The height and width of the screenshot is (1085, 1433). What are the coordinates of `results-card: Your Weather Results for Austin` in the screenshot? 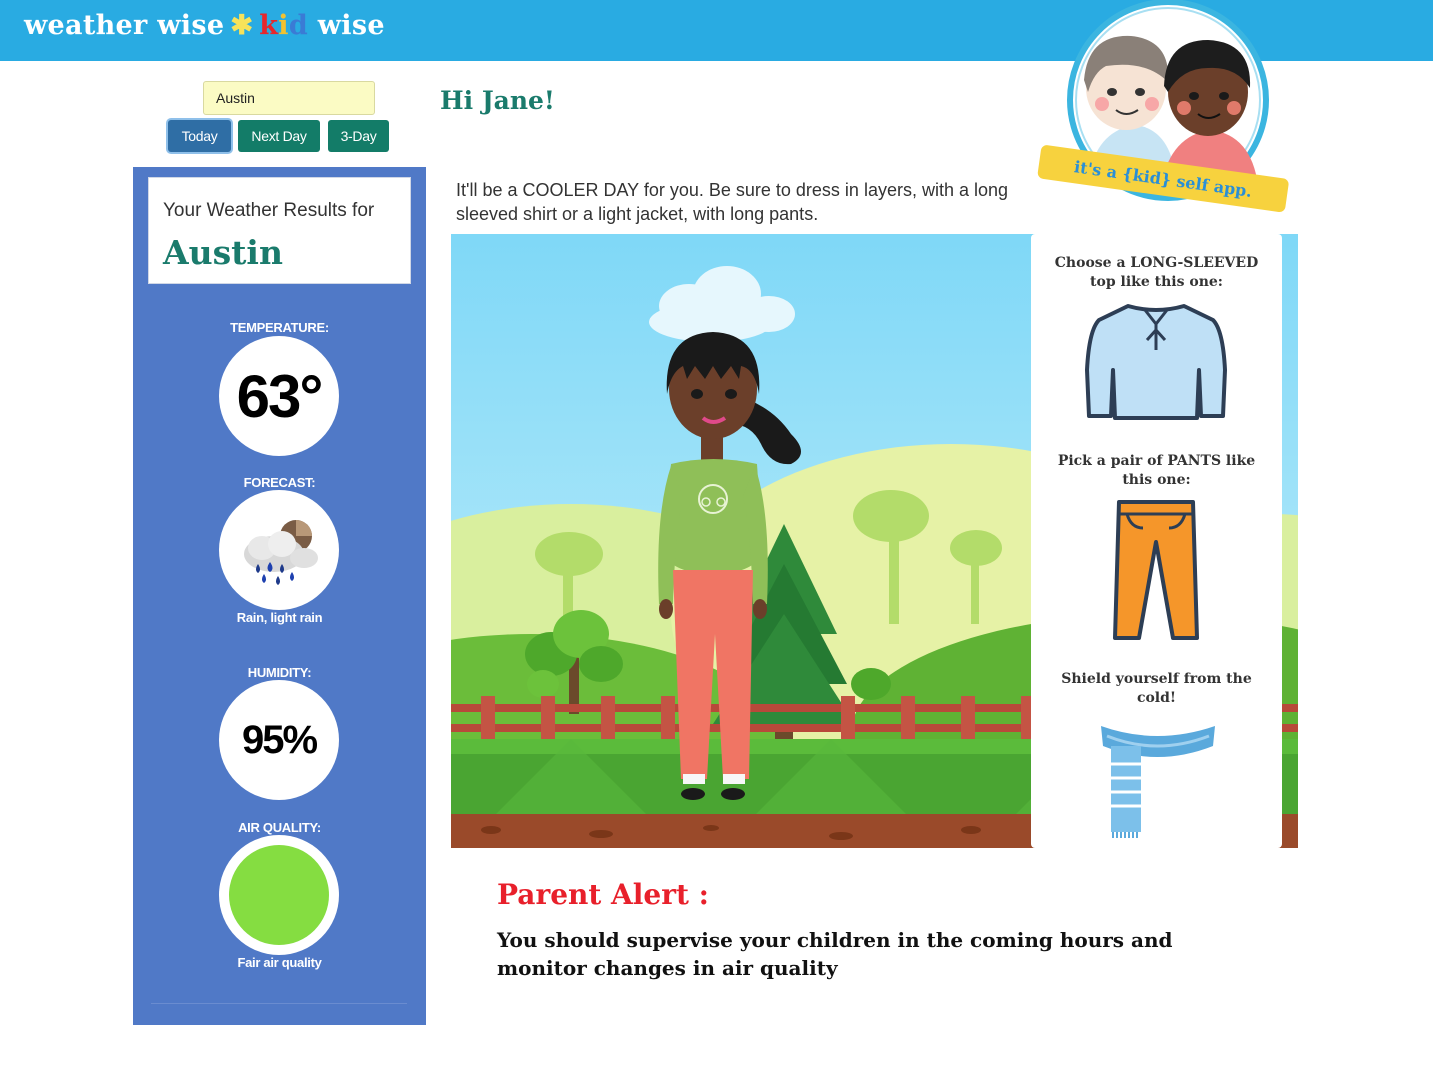 It's located at (279, 230).